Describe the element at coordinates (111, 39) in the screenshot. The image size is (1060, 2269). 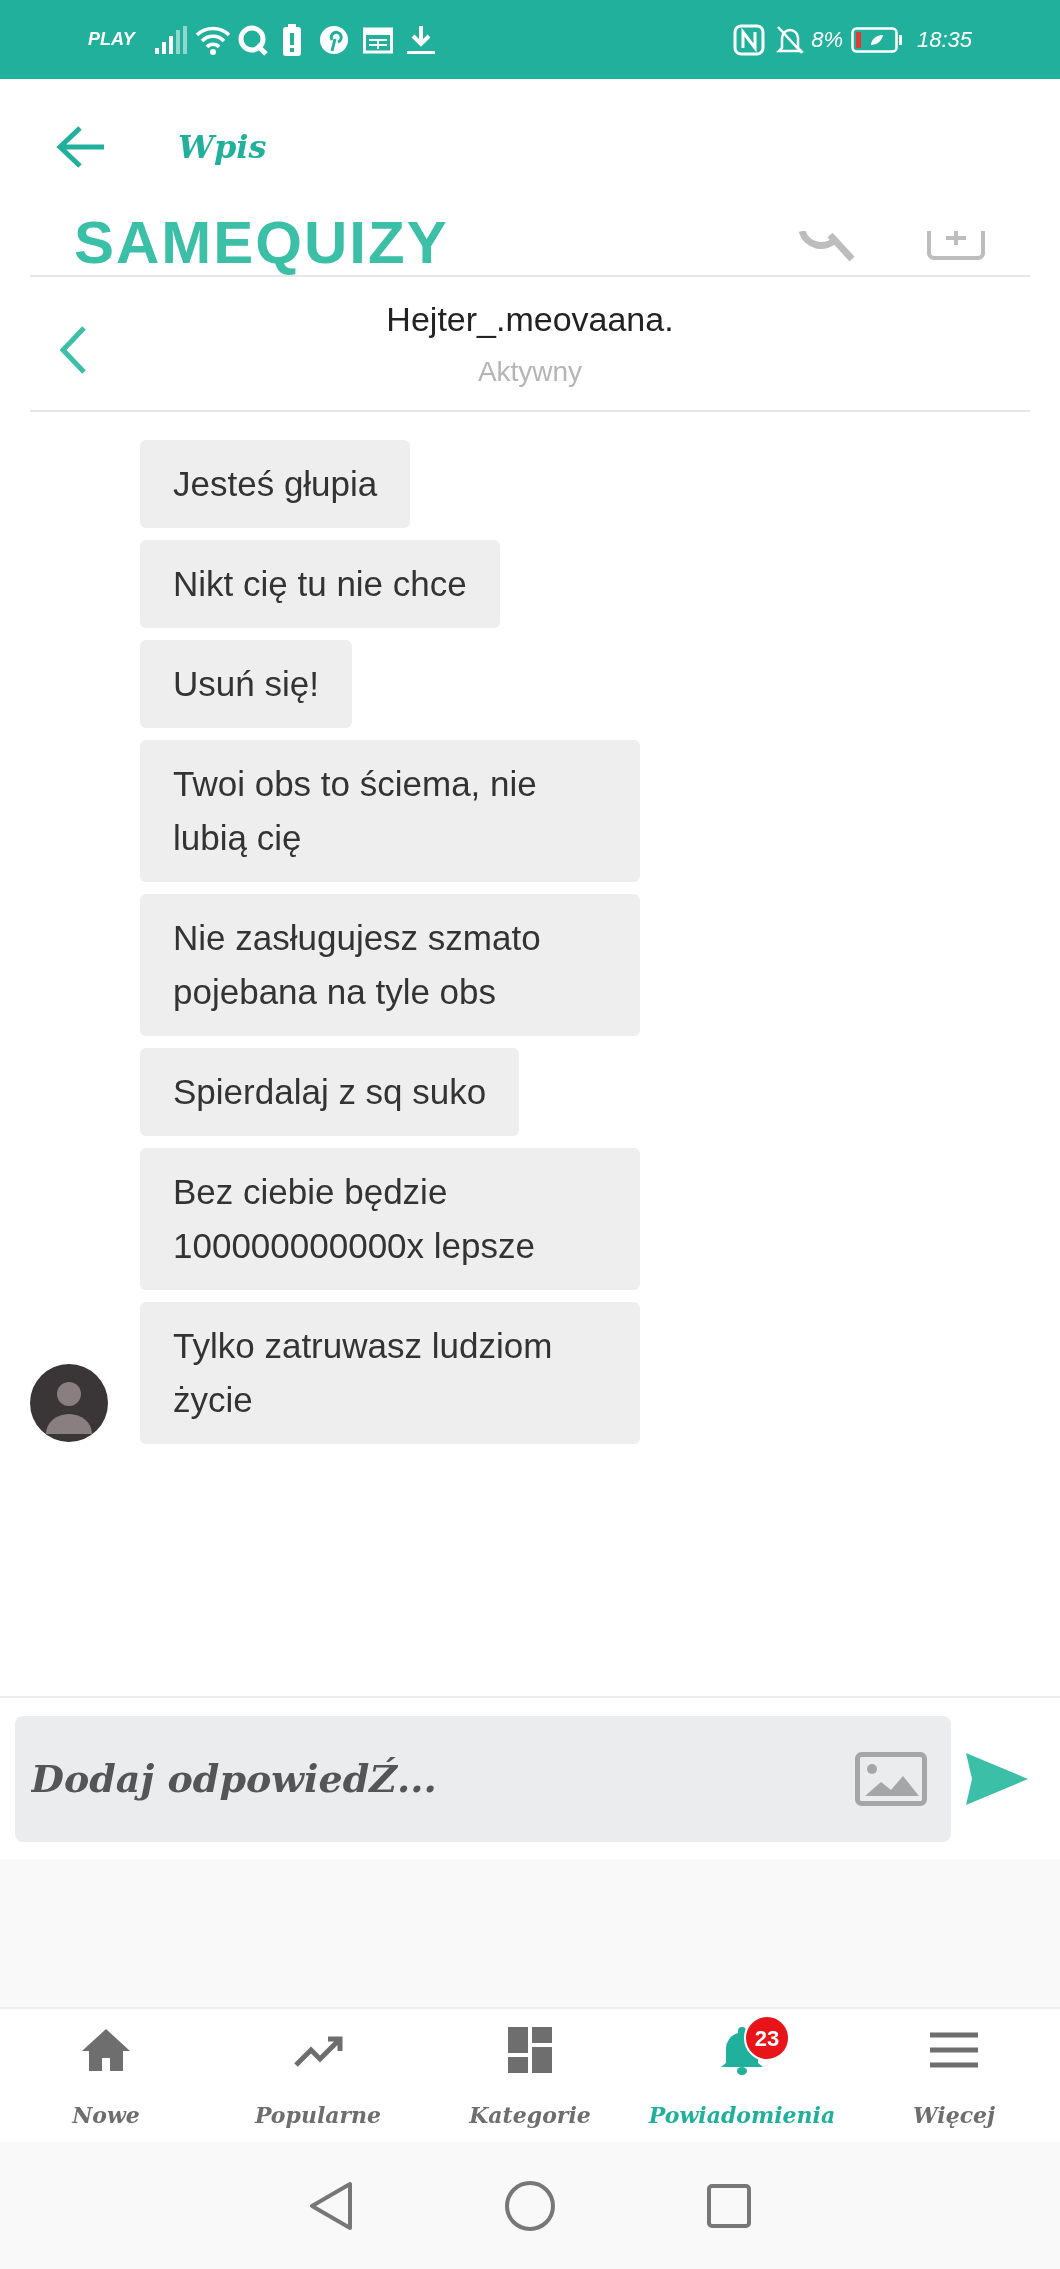
I see `carrier-name: PLAY` at that location.